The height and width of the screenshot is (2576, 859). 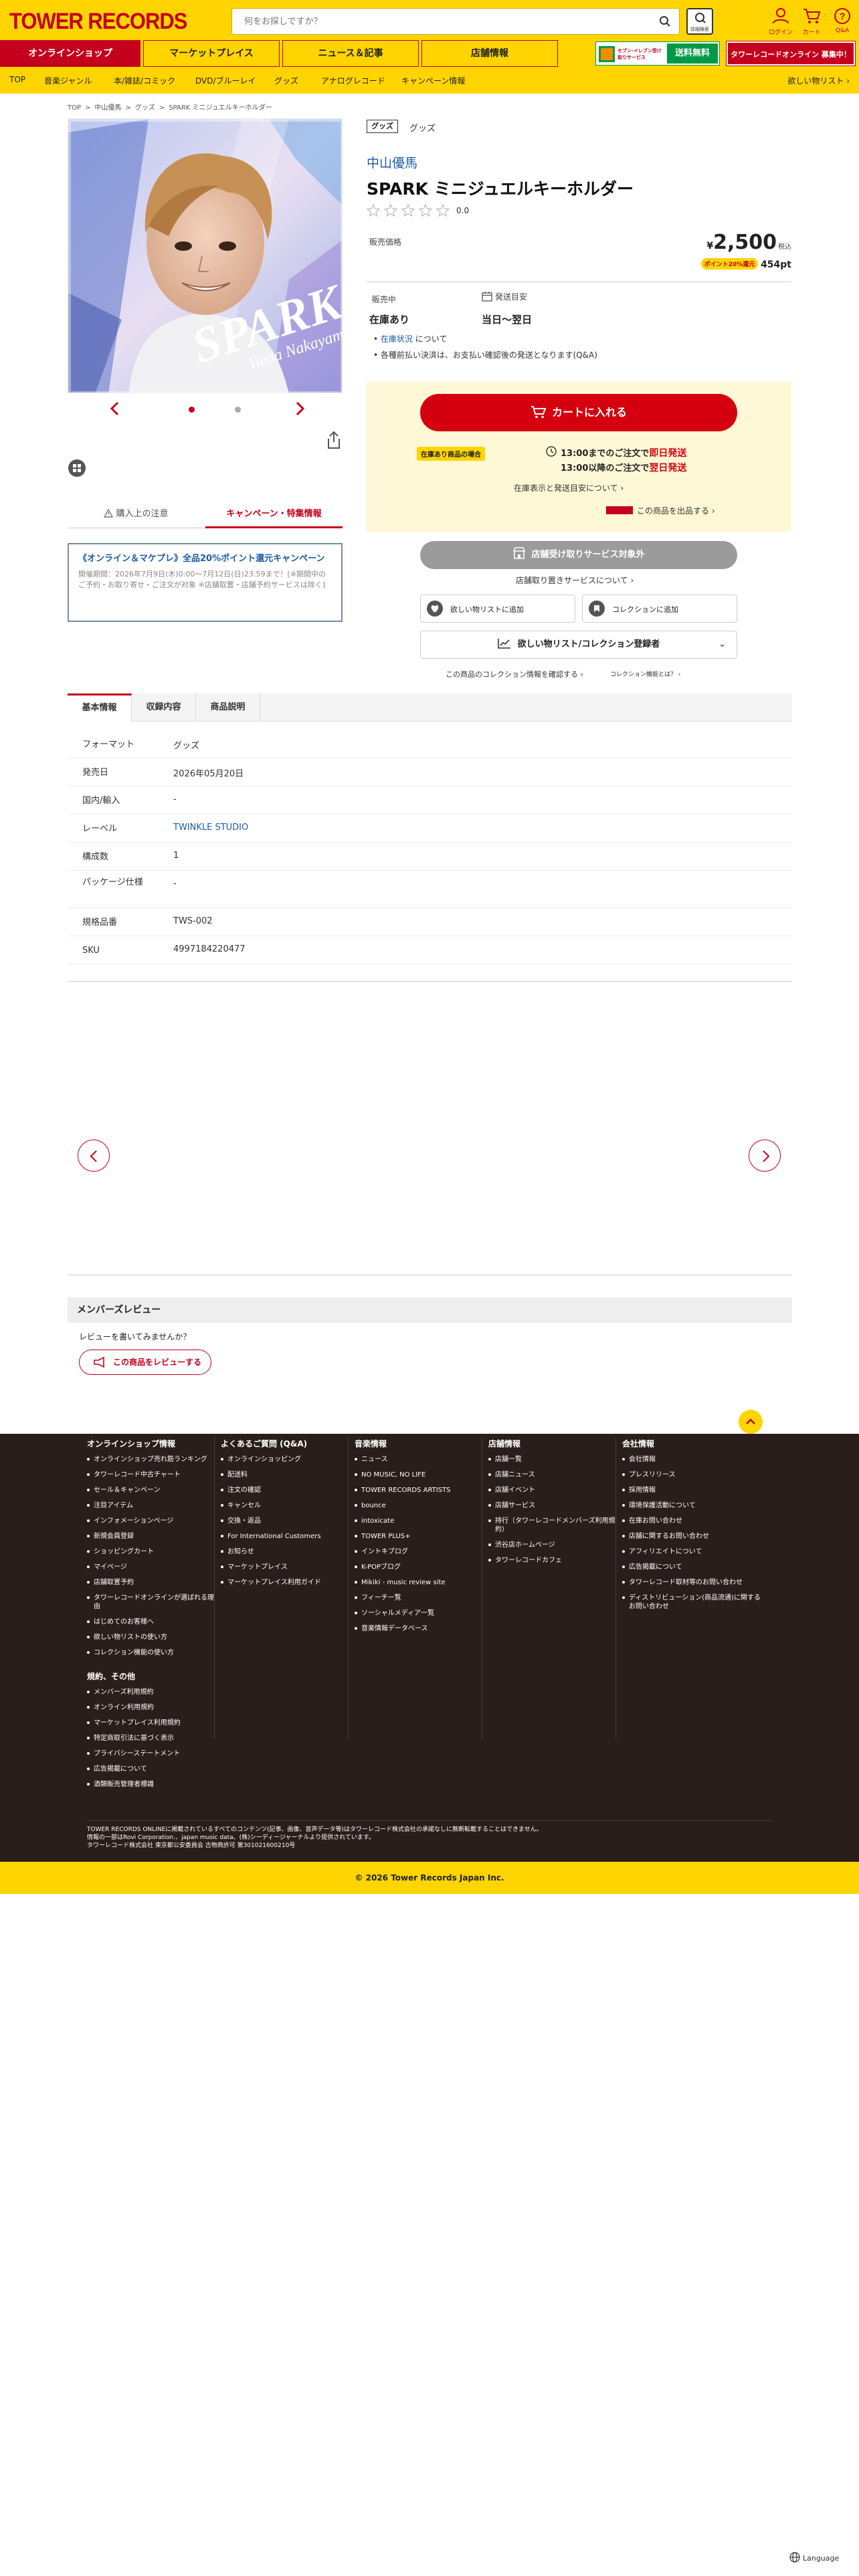 I want to click on collection-what-link: コレクション機能とは？ ›, so click(x=645, y=673).